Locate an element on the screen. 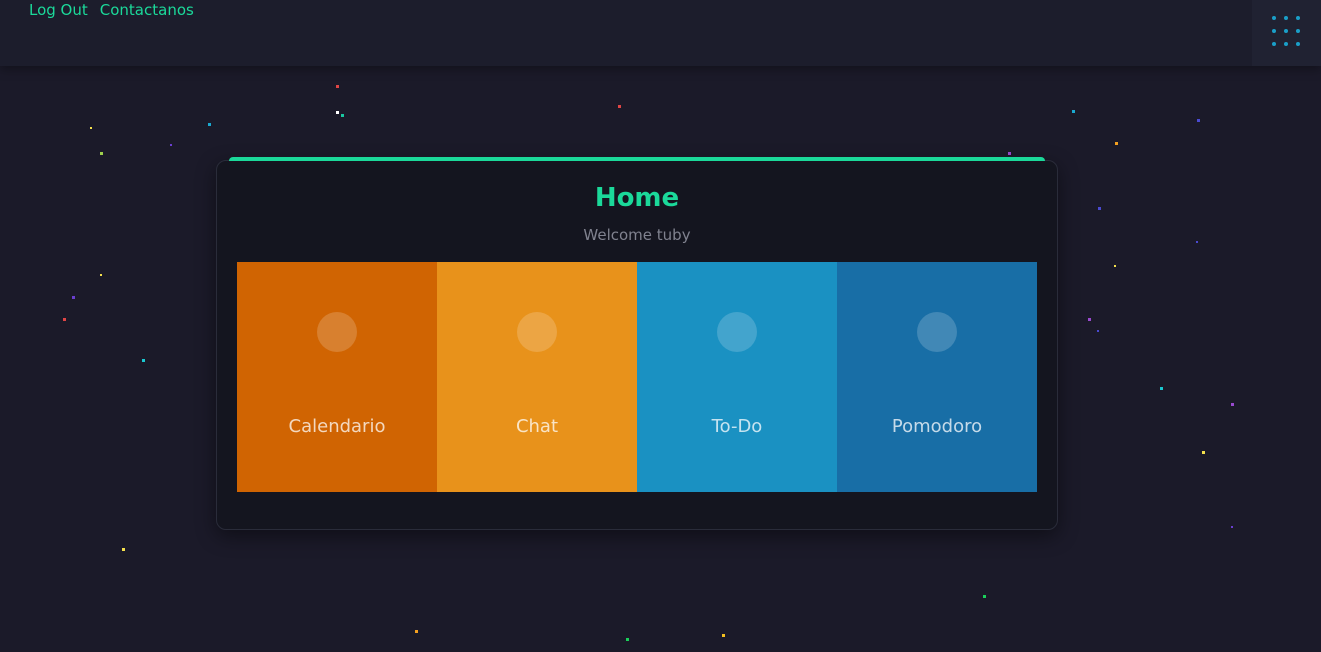  tile-label: Calendario is located at coordinates (337, 426).